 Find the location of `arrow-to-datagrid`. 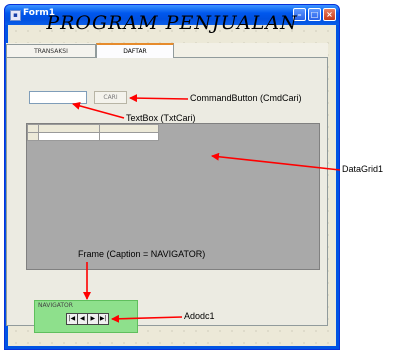

arrow-to-datagrid is located at coordinates (276, 161).